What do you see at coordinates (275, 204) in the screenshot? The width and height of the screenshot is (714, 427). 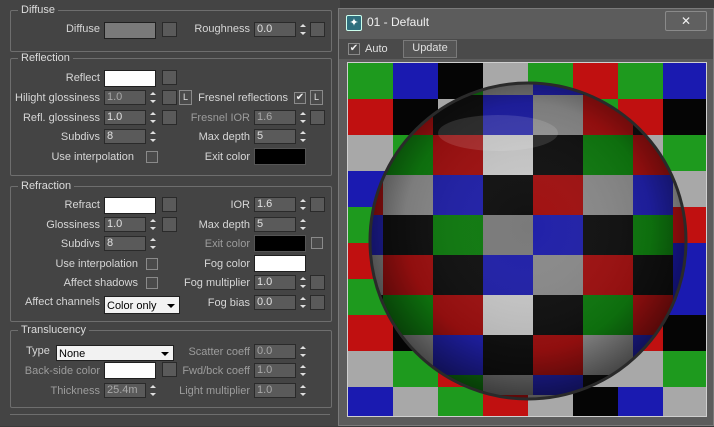 I see `ior-value: 1.6` at bounding box center [275, 204].